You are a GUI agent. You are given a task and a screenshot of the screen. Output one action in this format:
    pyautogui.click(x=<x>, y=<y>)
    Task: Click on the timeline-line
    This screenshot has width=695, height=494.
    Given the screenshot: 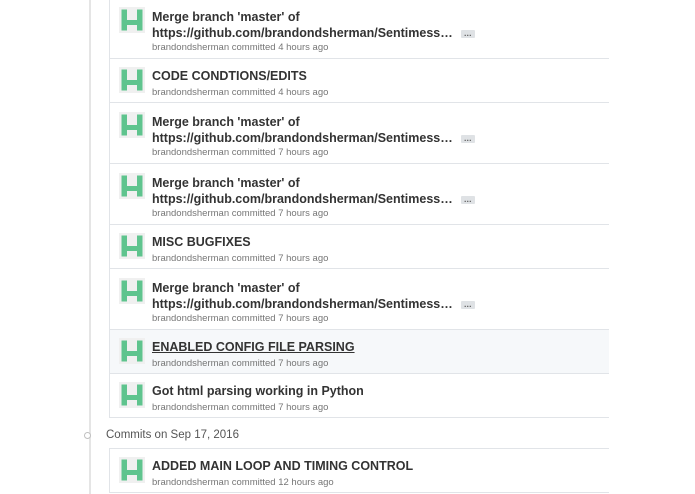 What is the action you would take?
    pyautogui.click(x=90, y=247)
    